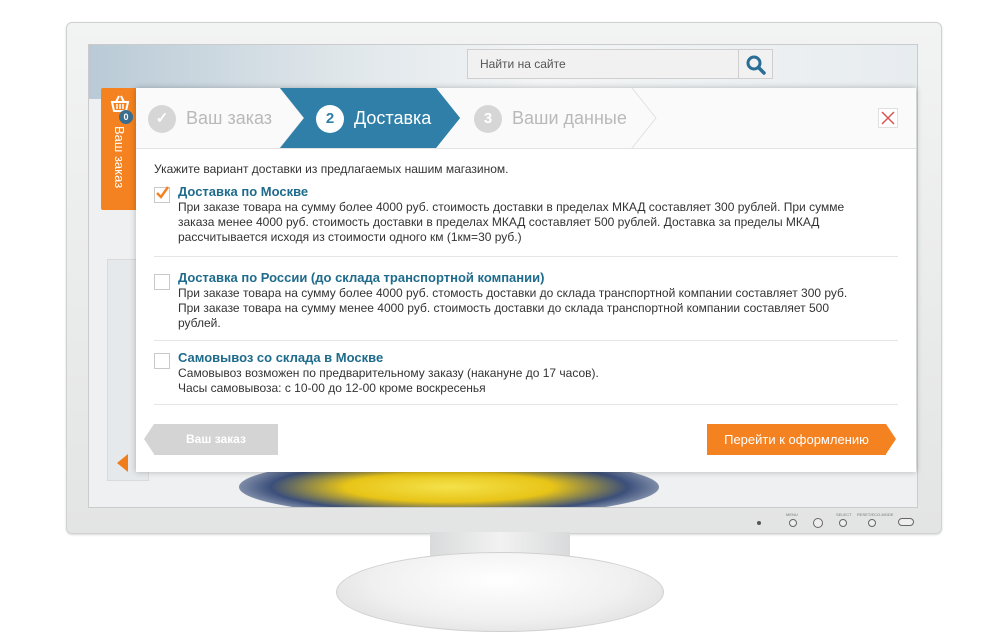 Image resolution: width=1000 pixels, height=636 pixels. I want to click on search-input: Найти на сайте, so click(603, 64).